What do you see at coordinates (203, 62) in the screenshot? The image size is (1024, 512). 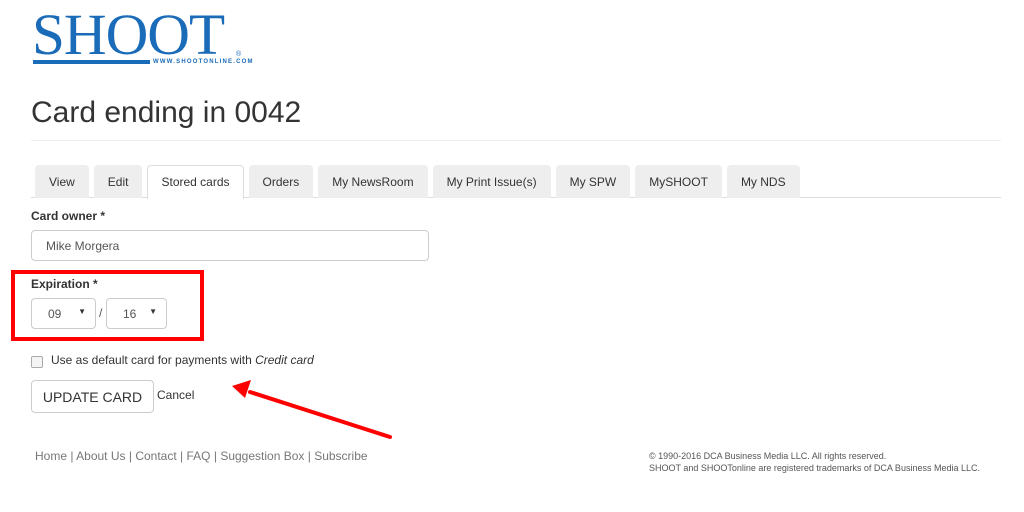 I see `logo-url: WWW.SHOOTONLINE.COM` at bounding box center [203, 62].